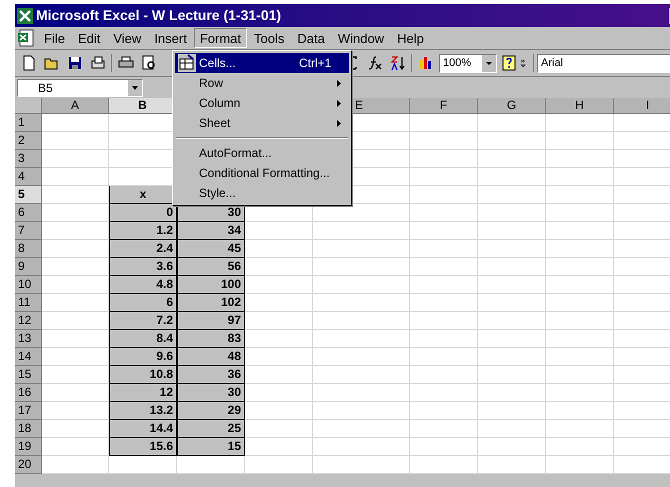  I want to click on row-header: 4, so click(28, 177).